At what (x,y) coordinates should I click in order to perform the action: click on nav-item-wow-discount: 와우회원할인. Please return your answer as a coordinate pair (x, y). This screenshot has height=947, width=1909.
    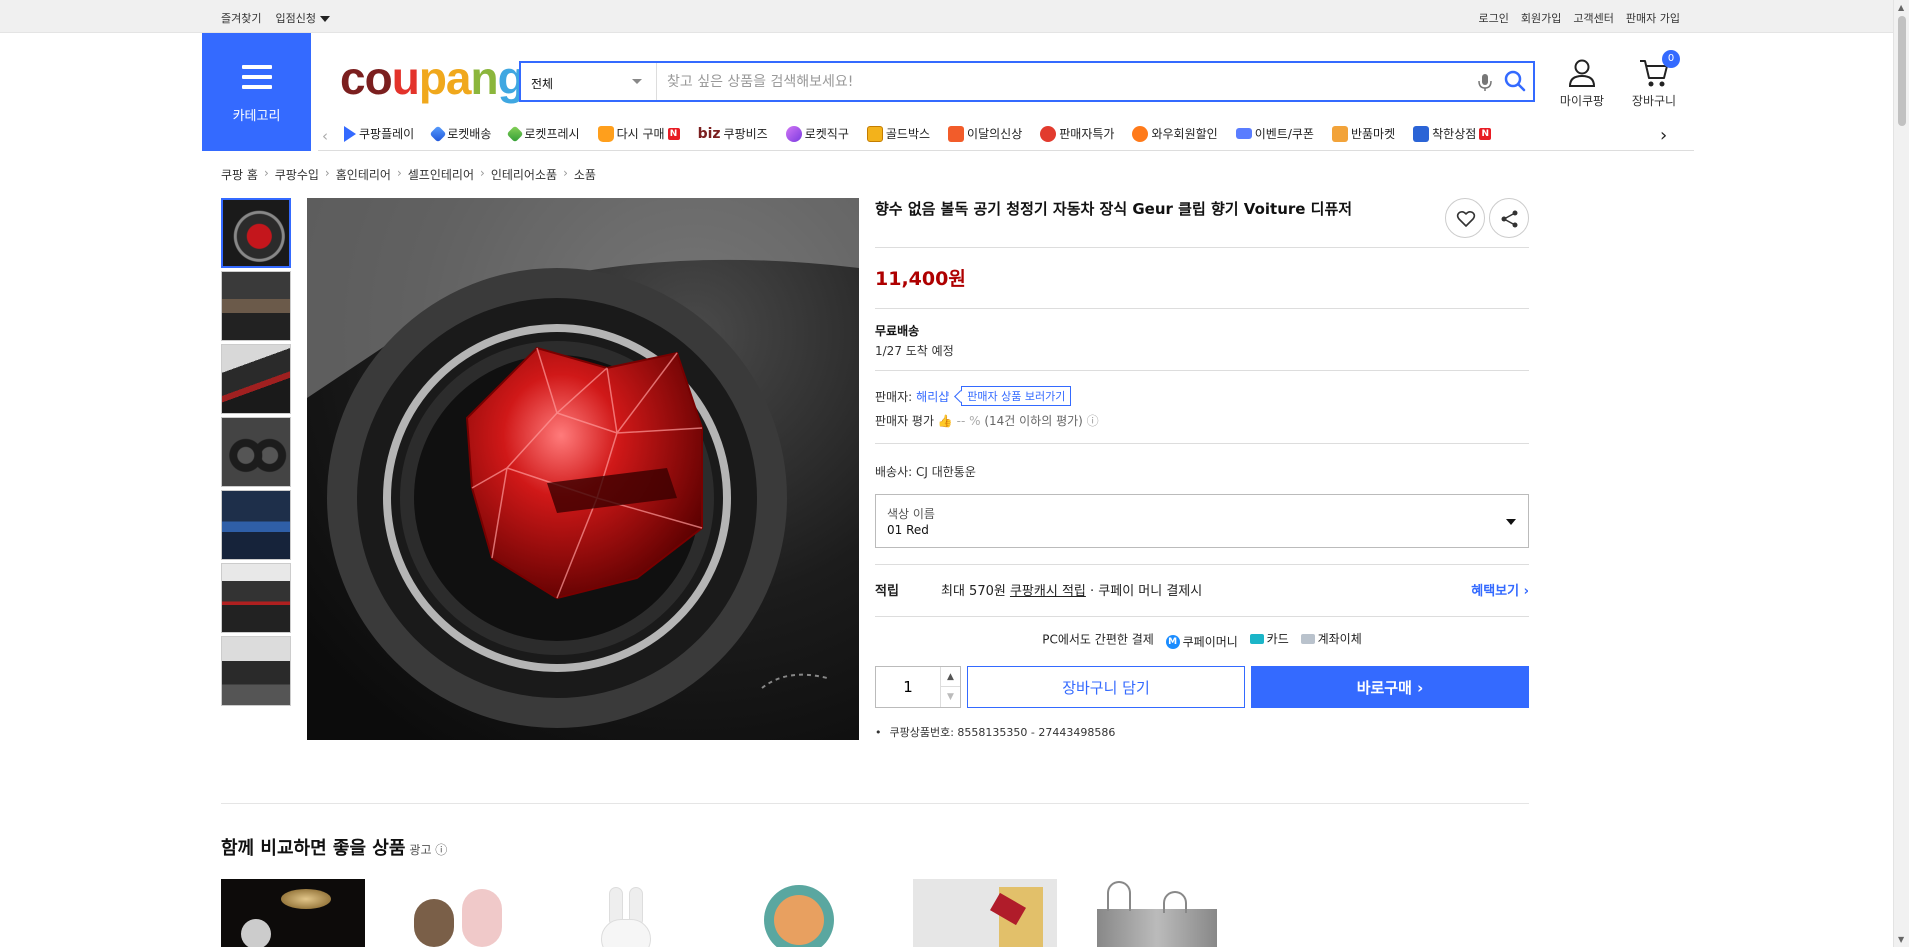
    Looking at the image, I should click on (1175, 133).